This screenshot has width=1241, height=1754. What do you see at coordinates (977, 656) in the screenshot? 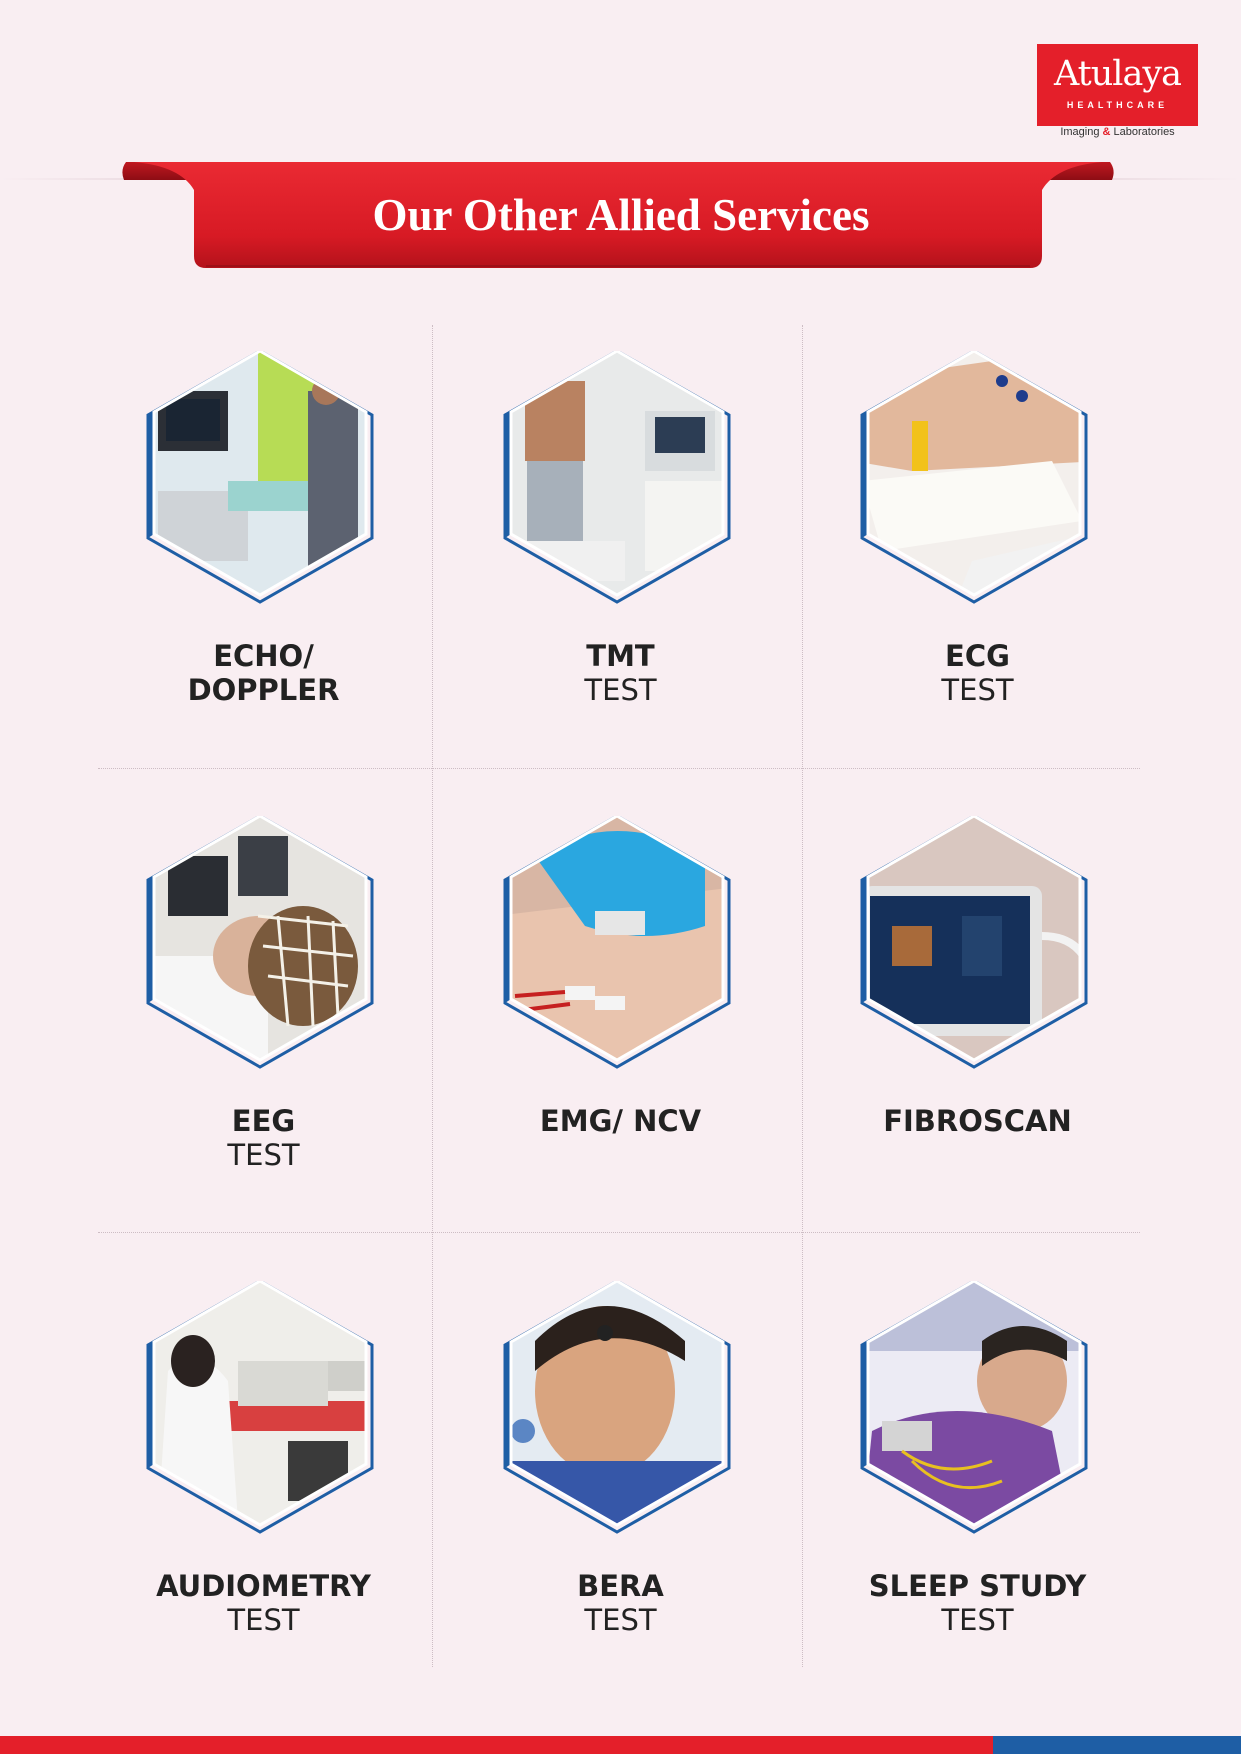
I see `service-title: ECG` at bounding box center [977, 656].